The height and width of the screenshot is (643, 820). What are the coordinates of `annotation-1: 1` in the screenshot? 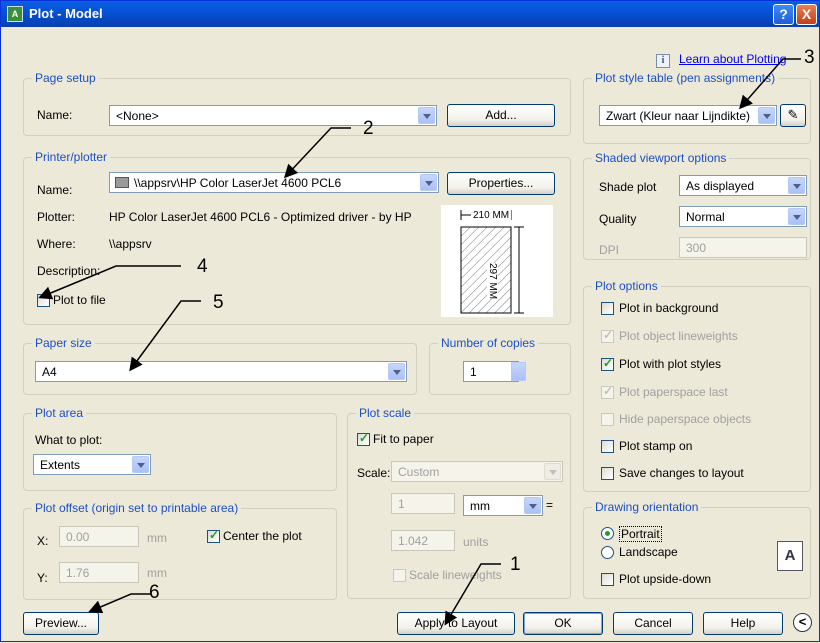 It's located at (515, 564).